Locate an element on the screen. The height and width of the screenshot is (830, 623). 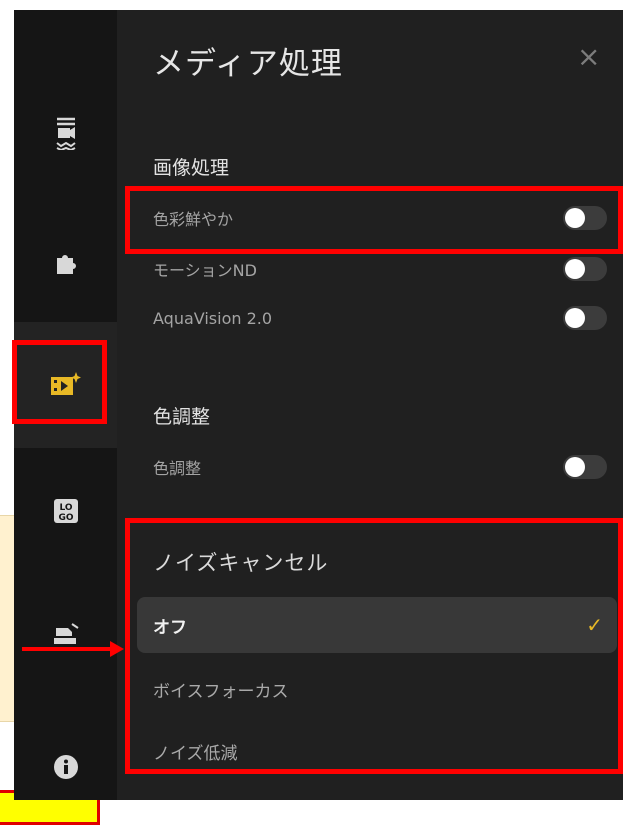
sidebar-item-layers is located at coordinates (65, 635).